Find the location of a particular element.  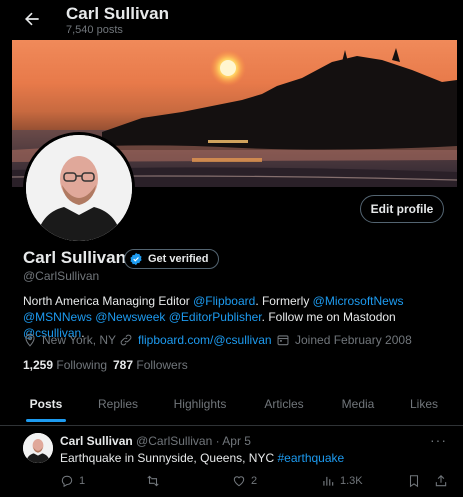

repost-icon is located at coordinates (153, 481).